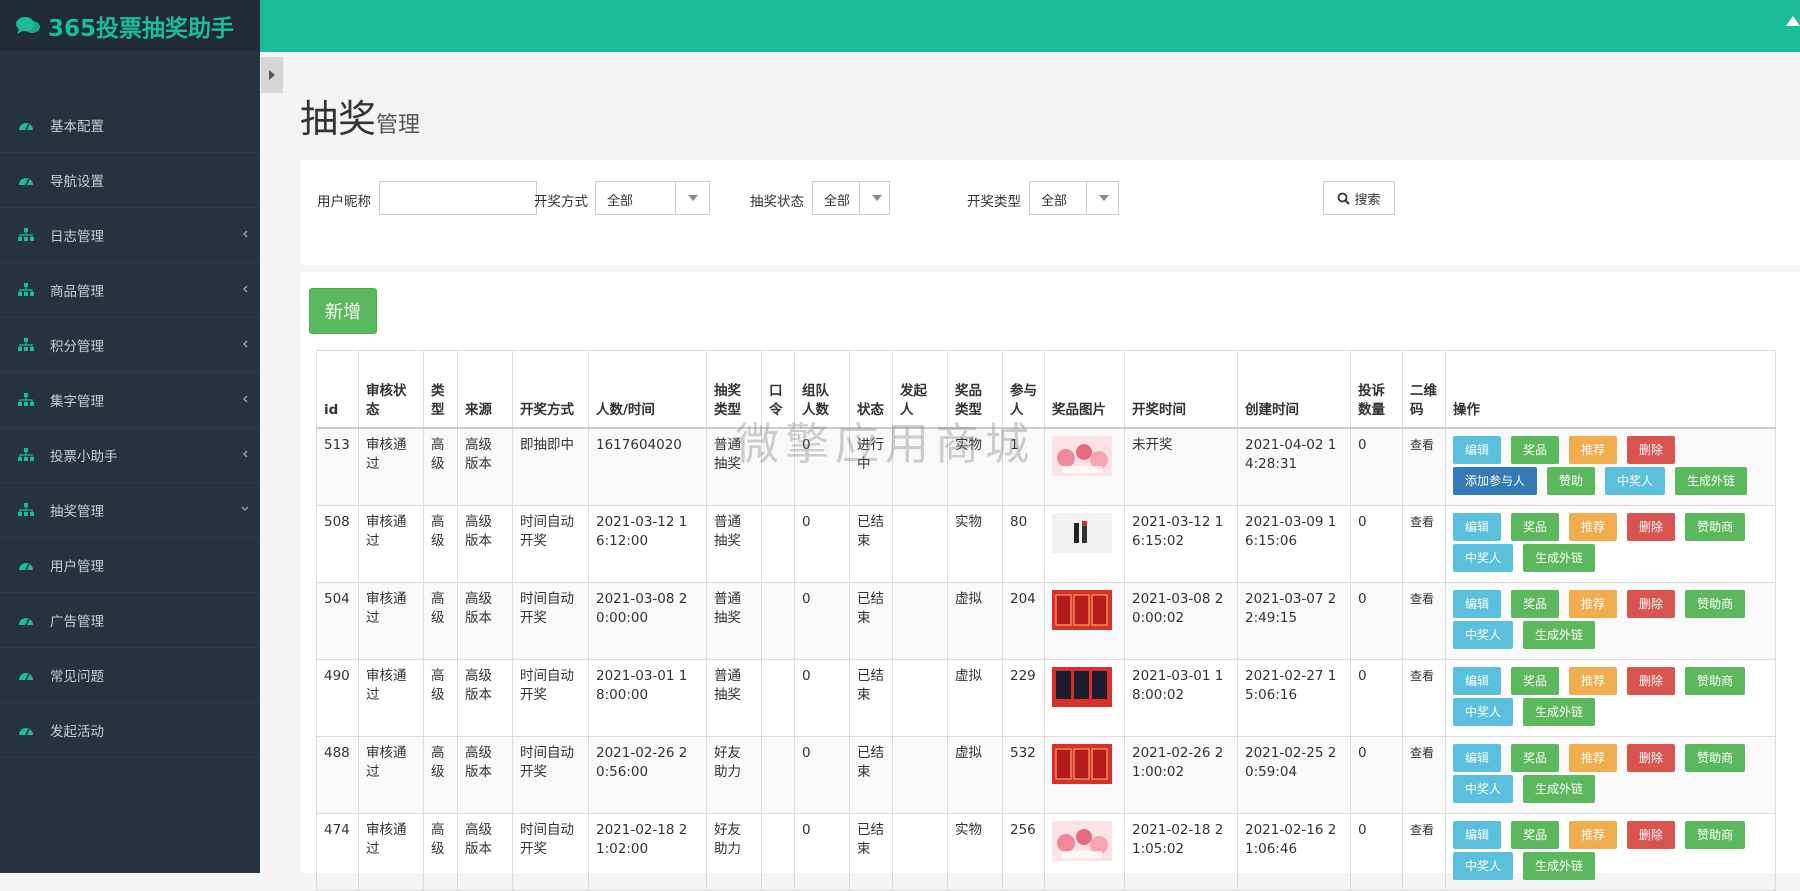 The image size is (1800, 891). I want to click on brand: 365投票抽奖助手, so click(130, 25).